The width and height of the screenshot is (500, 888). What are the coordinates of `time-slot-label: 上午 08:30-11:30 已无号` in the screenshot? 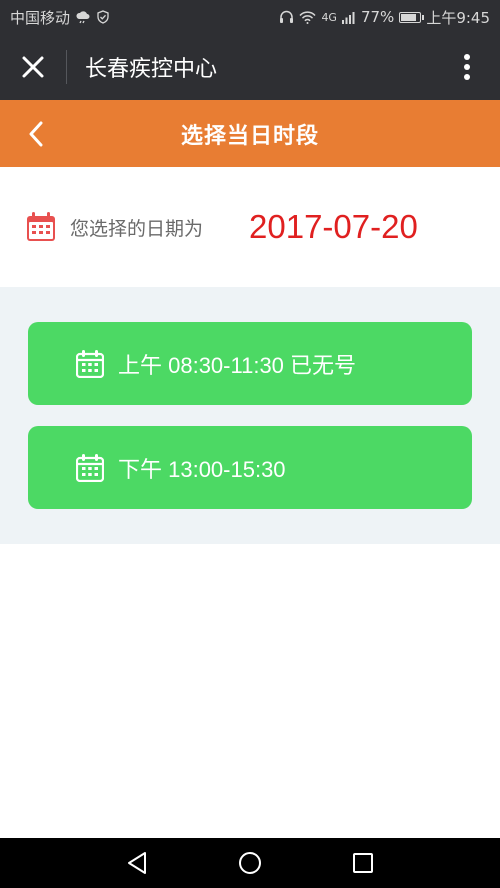 It's located at (237, 365).